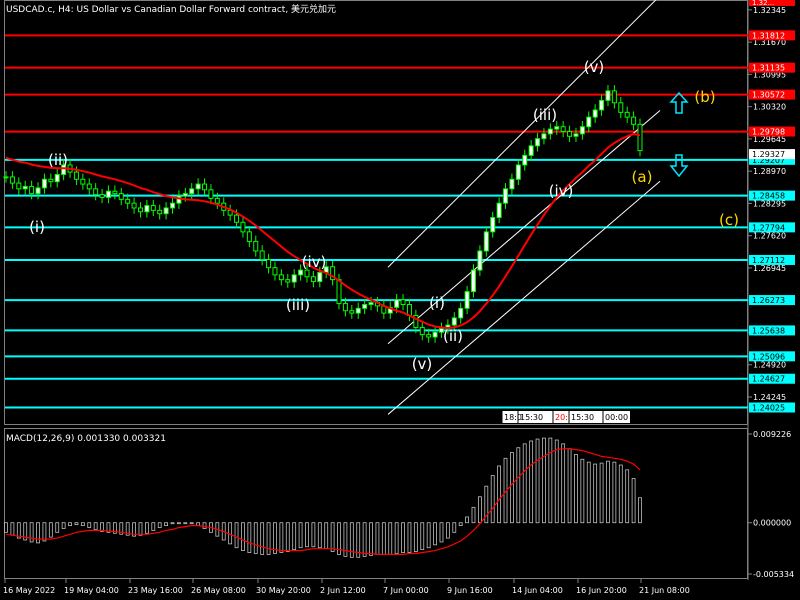  What do you see at coordinates (772, 434) in the screenshot?
I see `macd-tick-label: 0.009226` at bounding box center [772, 434].